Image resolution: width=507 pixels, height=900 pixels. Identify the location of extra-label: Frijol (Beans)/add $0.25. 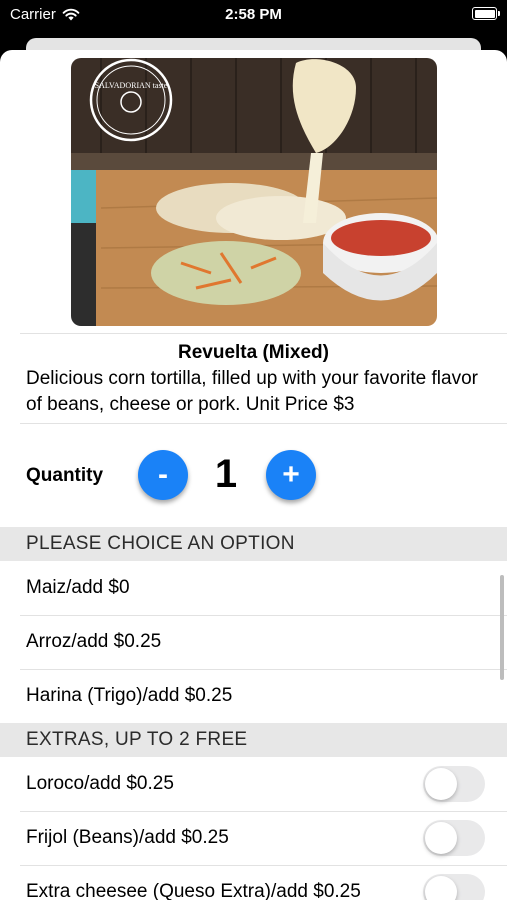
(127, 837).